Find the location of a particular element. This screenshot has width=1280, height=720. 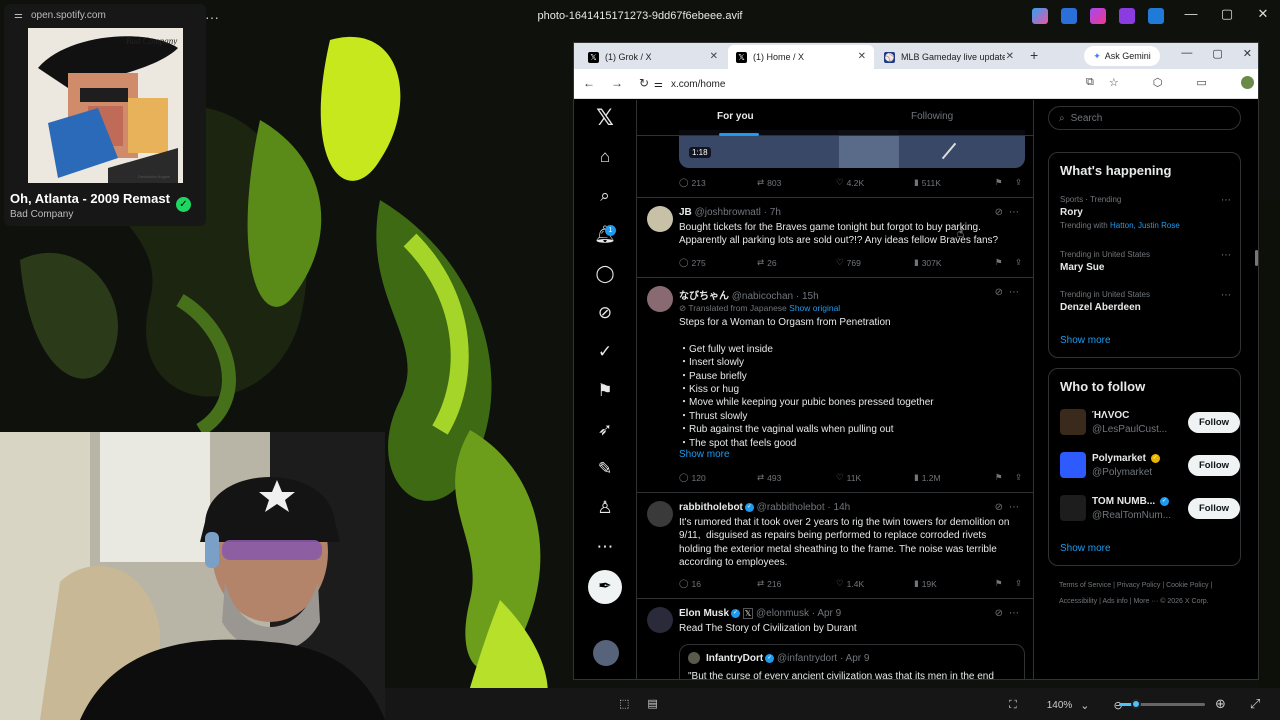

show-original-link: Show original is located at coordinates (814, 308).